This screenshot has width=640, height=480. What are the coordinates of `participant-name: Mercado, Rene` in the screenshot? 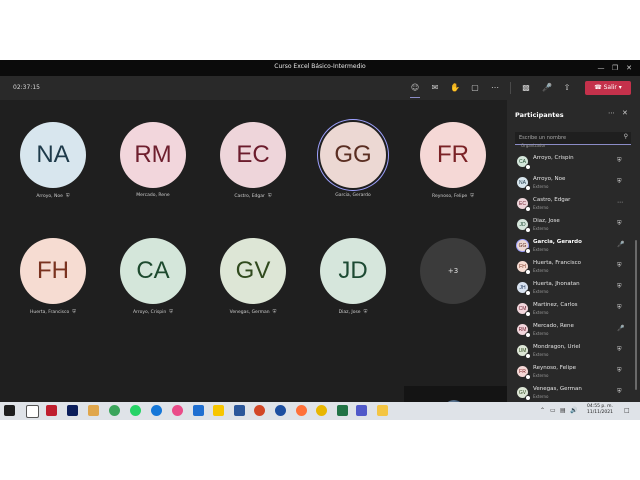 It's located at (553, 326).